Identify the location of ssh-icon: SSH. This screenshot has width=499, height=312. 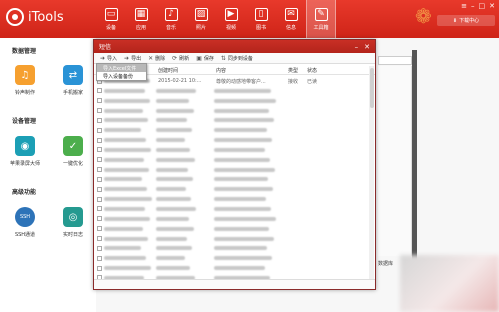
(25, 217).